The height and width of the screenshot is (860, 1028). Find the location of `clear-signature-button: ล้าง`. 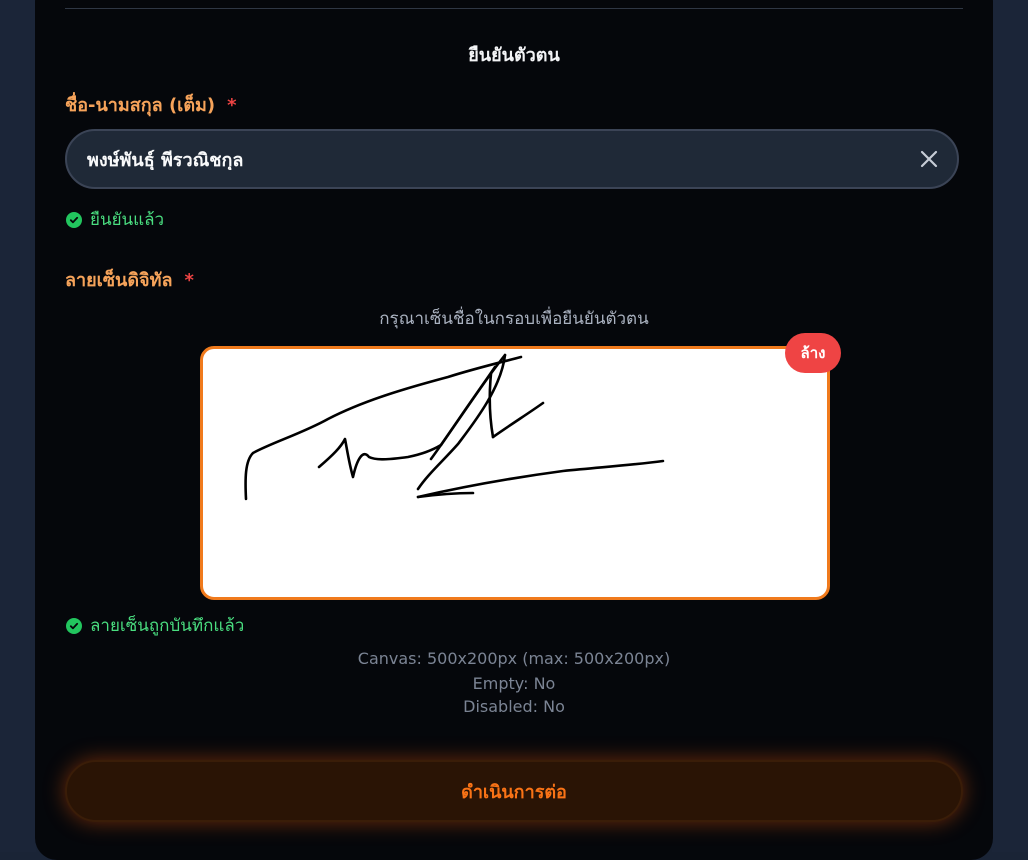

clear-signature-button: ล้าง is located at coordinates (813, 353).